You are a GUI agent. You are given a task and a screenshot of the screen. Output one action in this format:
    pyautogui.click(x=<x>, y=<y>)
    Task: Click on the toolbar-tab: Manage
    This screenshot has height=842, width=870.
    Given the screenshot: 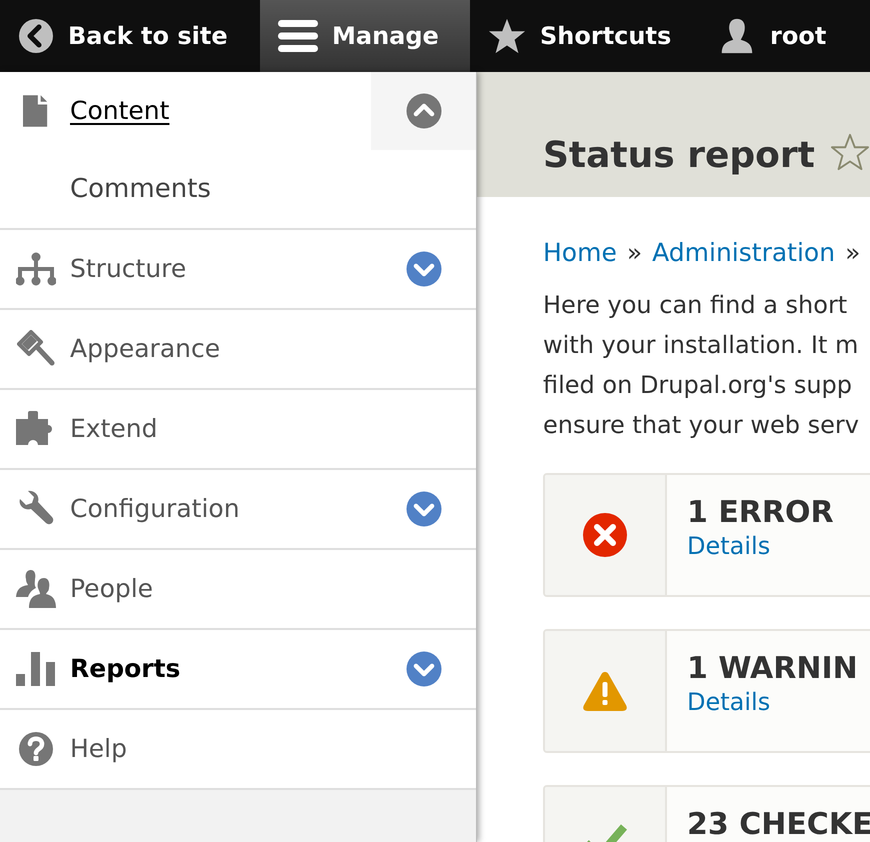 What is the action you would take?
    pyautogui.click(x=365, y=36)
    